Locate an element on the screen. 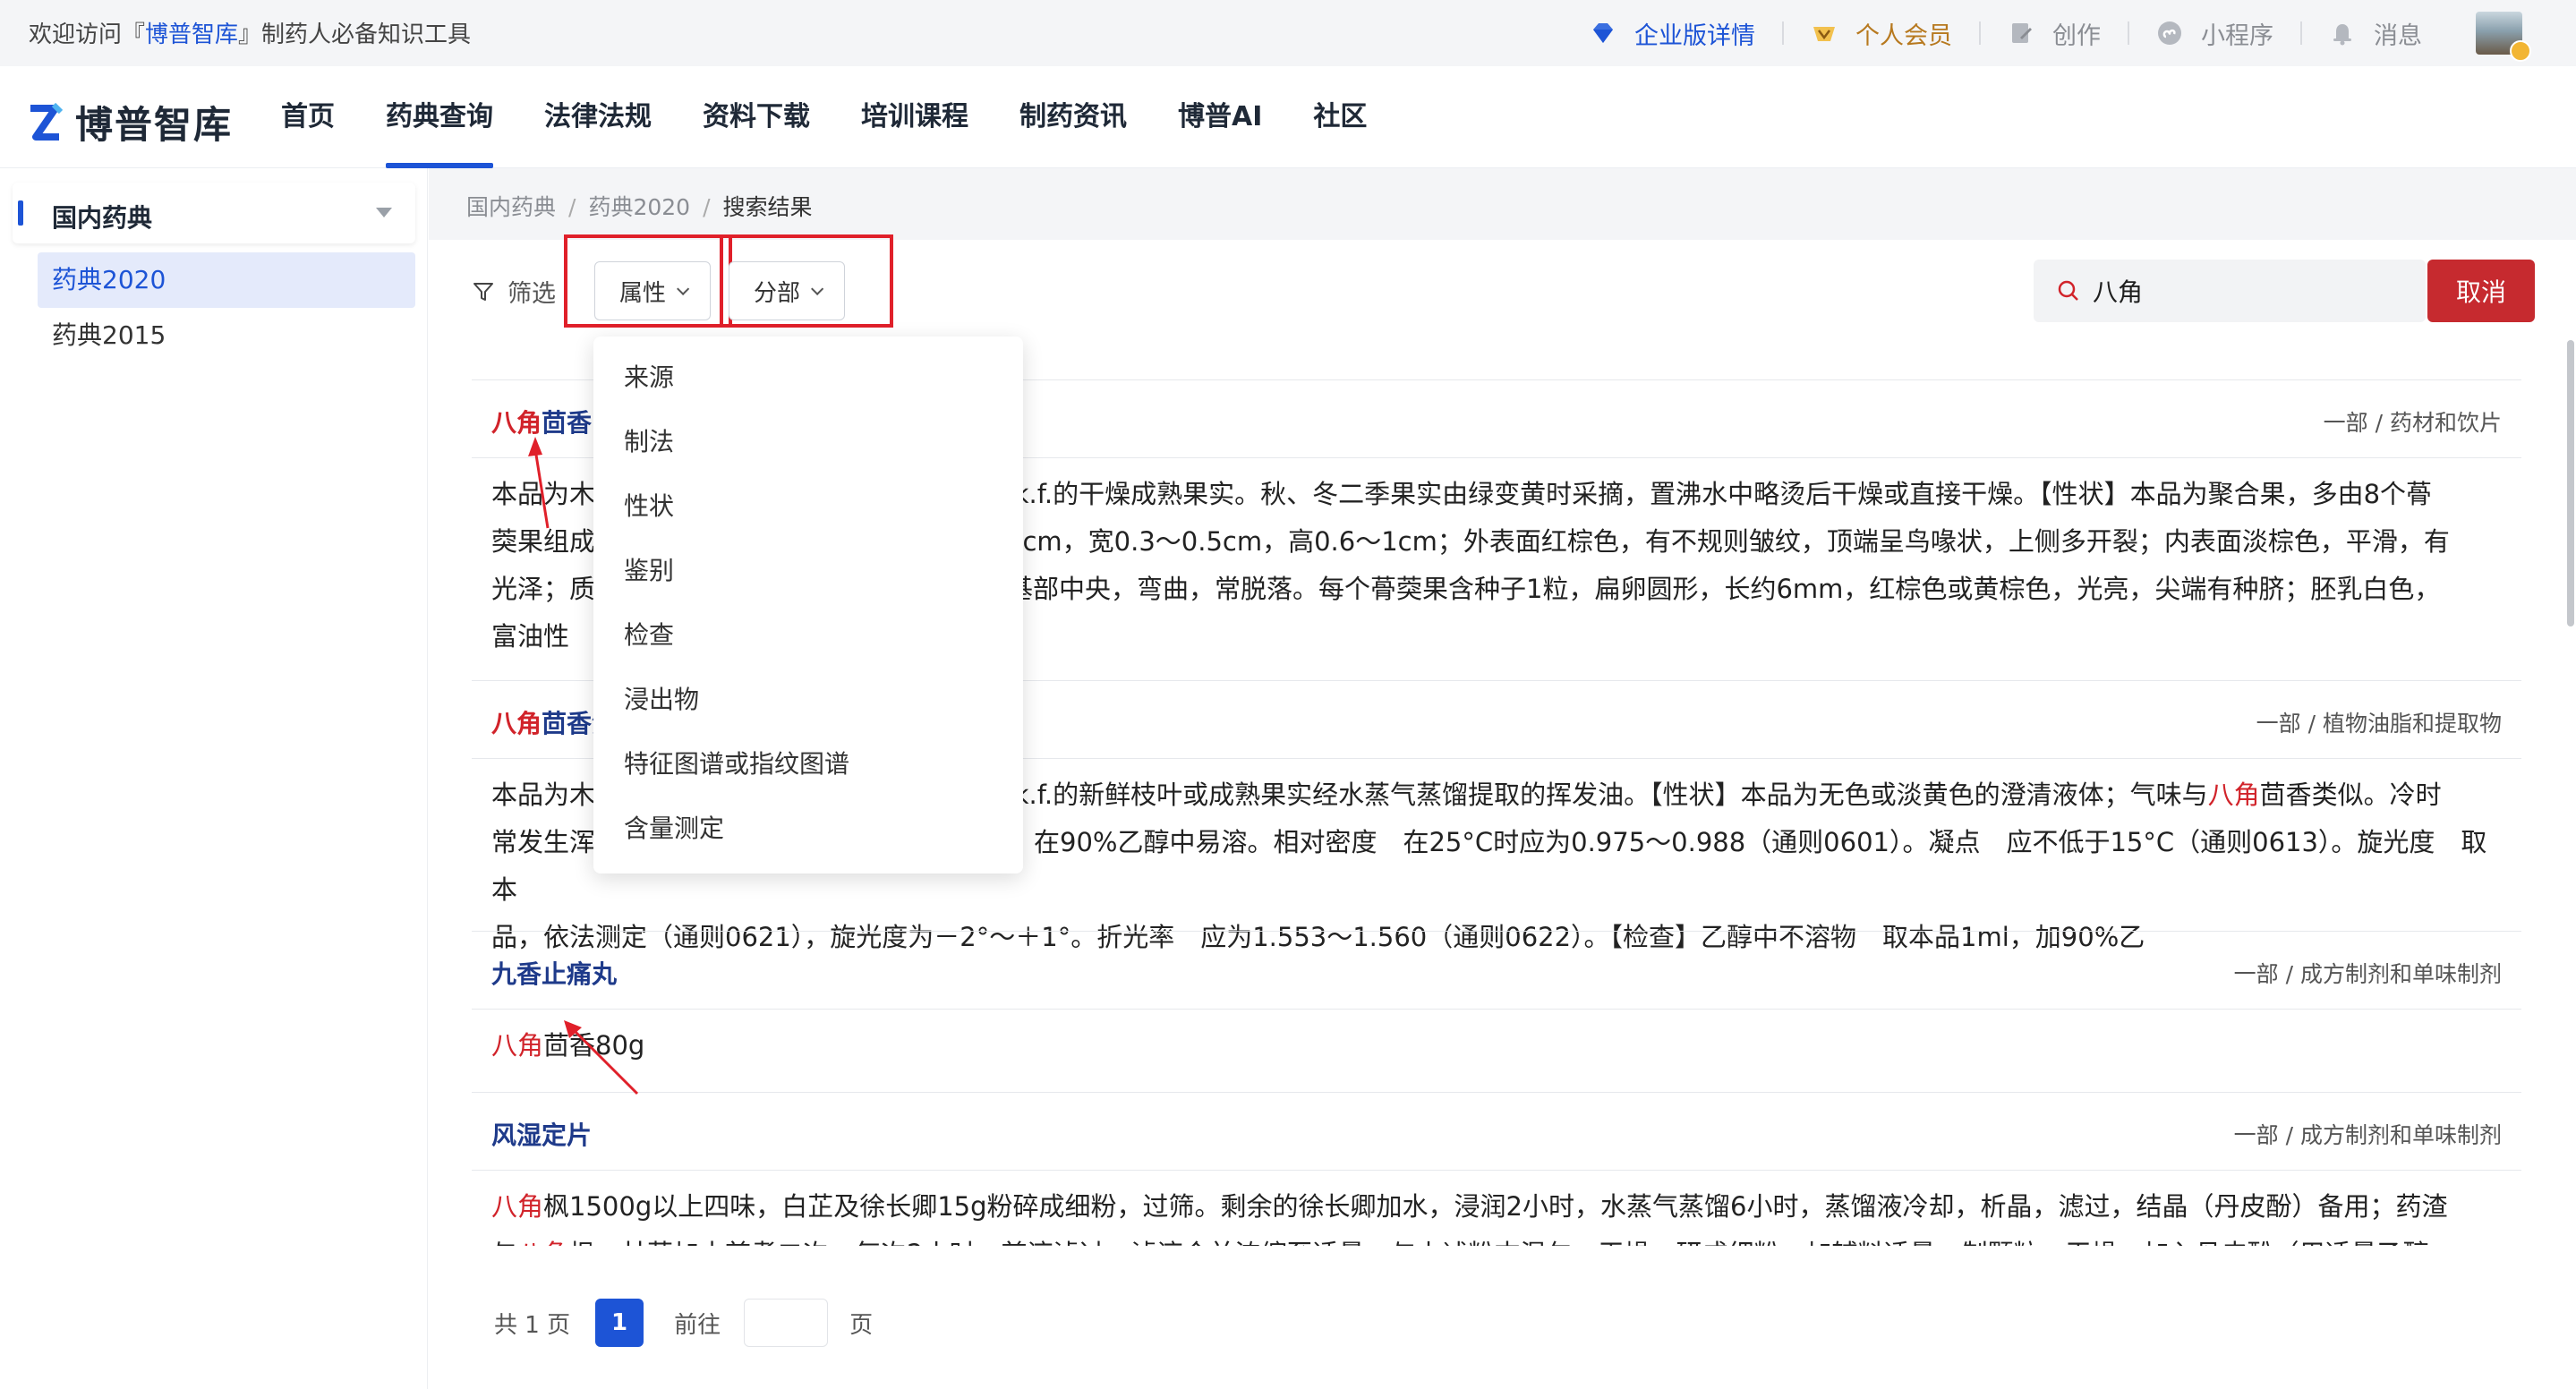  filter-label: 筛选 is located at coordinates (514, 292).